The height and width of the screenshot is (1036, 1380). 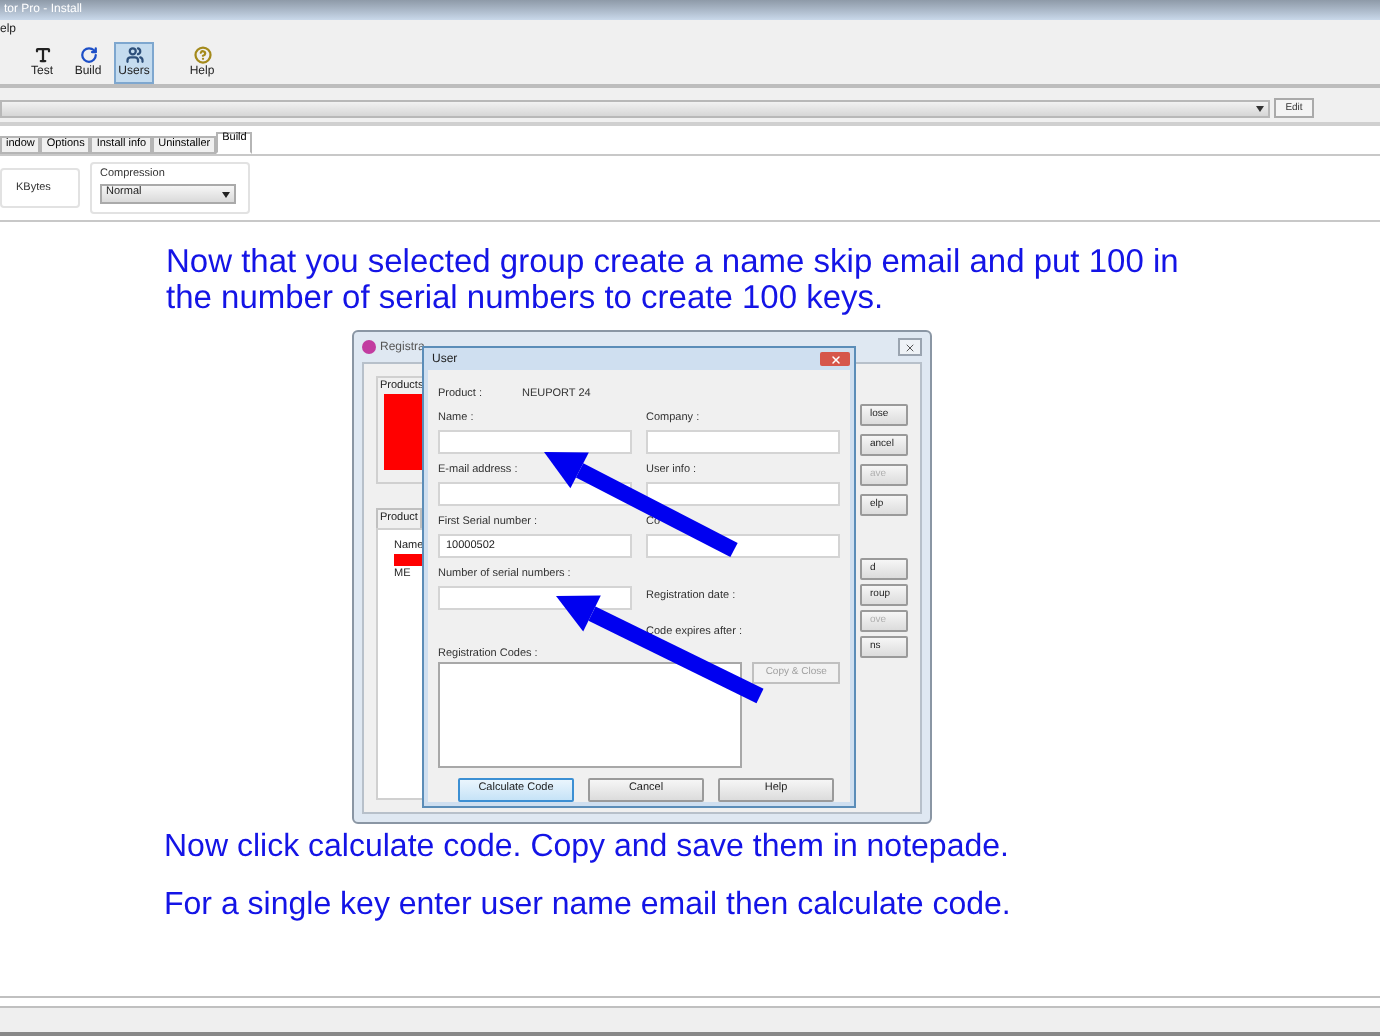 What do you see at coordinates (403, 432) in the screenshot?
I see `product-image` at bounding box center [403, 432].